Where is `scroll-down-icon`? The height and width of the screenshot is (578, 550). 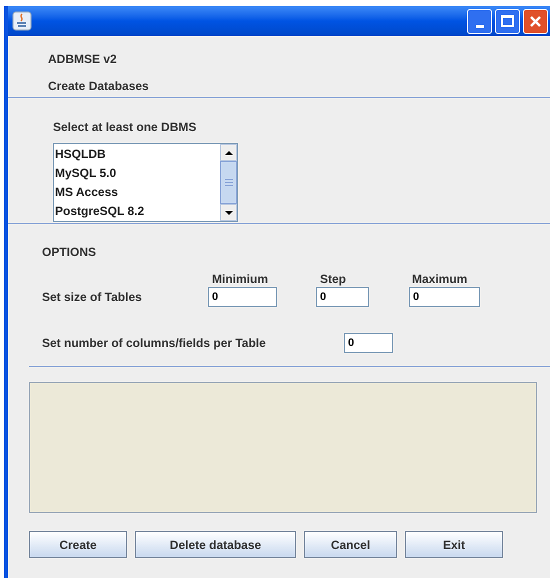 scroll-down-icon is located at coordinates (228, 212).